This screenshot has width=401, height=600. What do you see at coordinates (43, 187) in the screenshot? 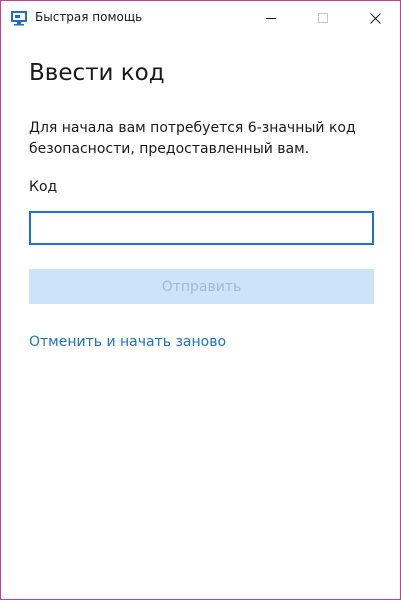
I see `code-field-label: Код` at bounding box center [43, 187].